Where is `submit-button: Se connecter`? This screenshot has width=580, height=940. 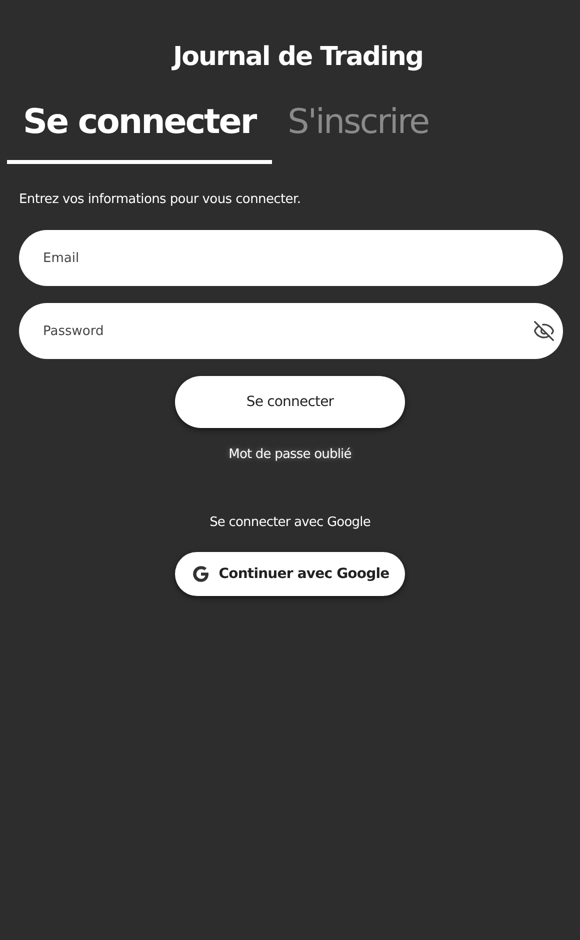 submit-button: Se connecter is located at coordinates (290, 402).